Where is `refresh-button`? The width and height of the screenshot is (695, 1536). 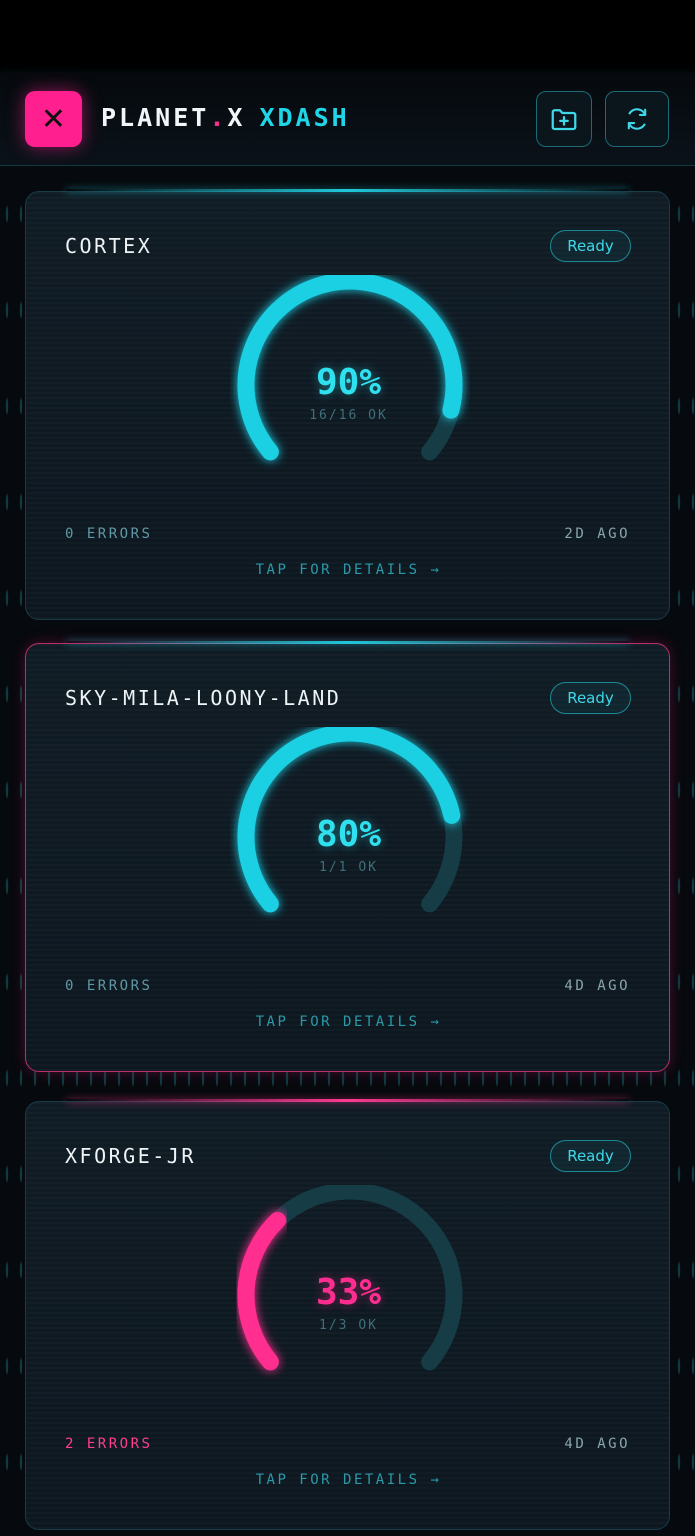 refresh-button is located at coordinates (637, 119).